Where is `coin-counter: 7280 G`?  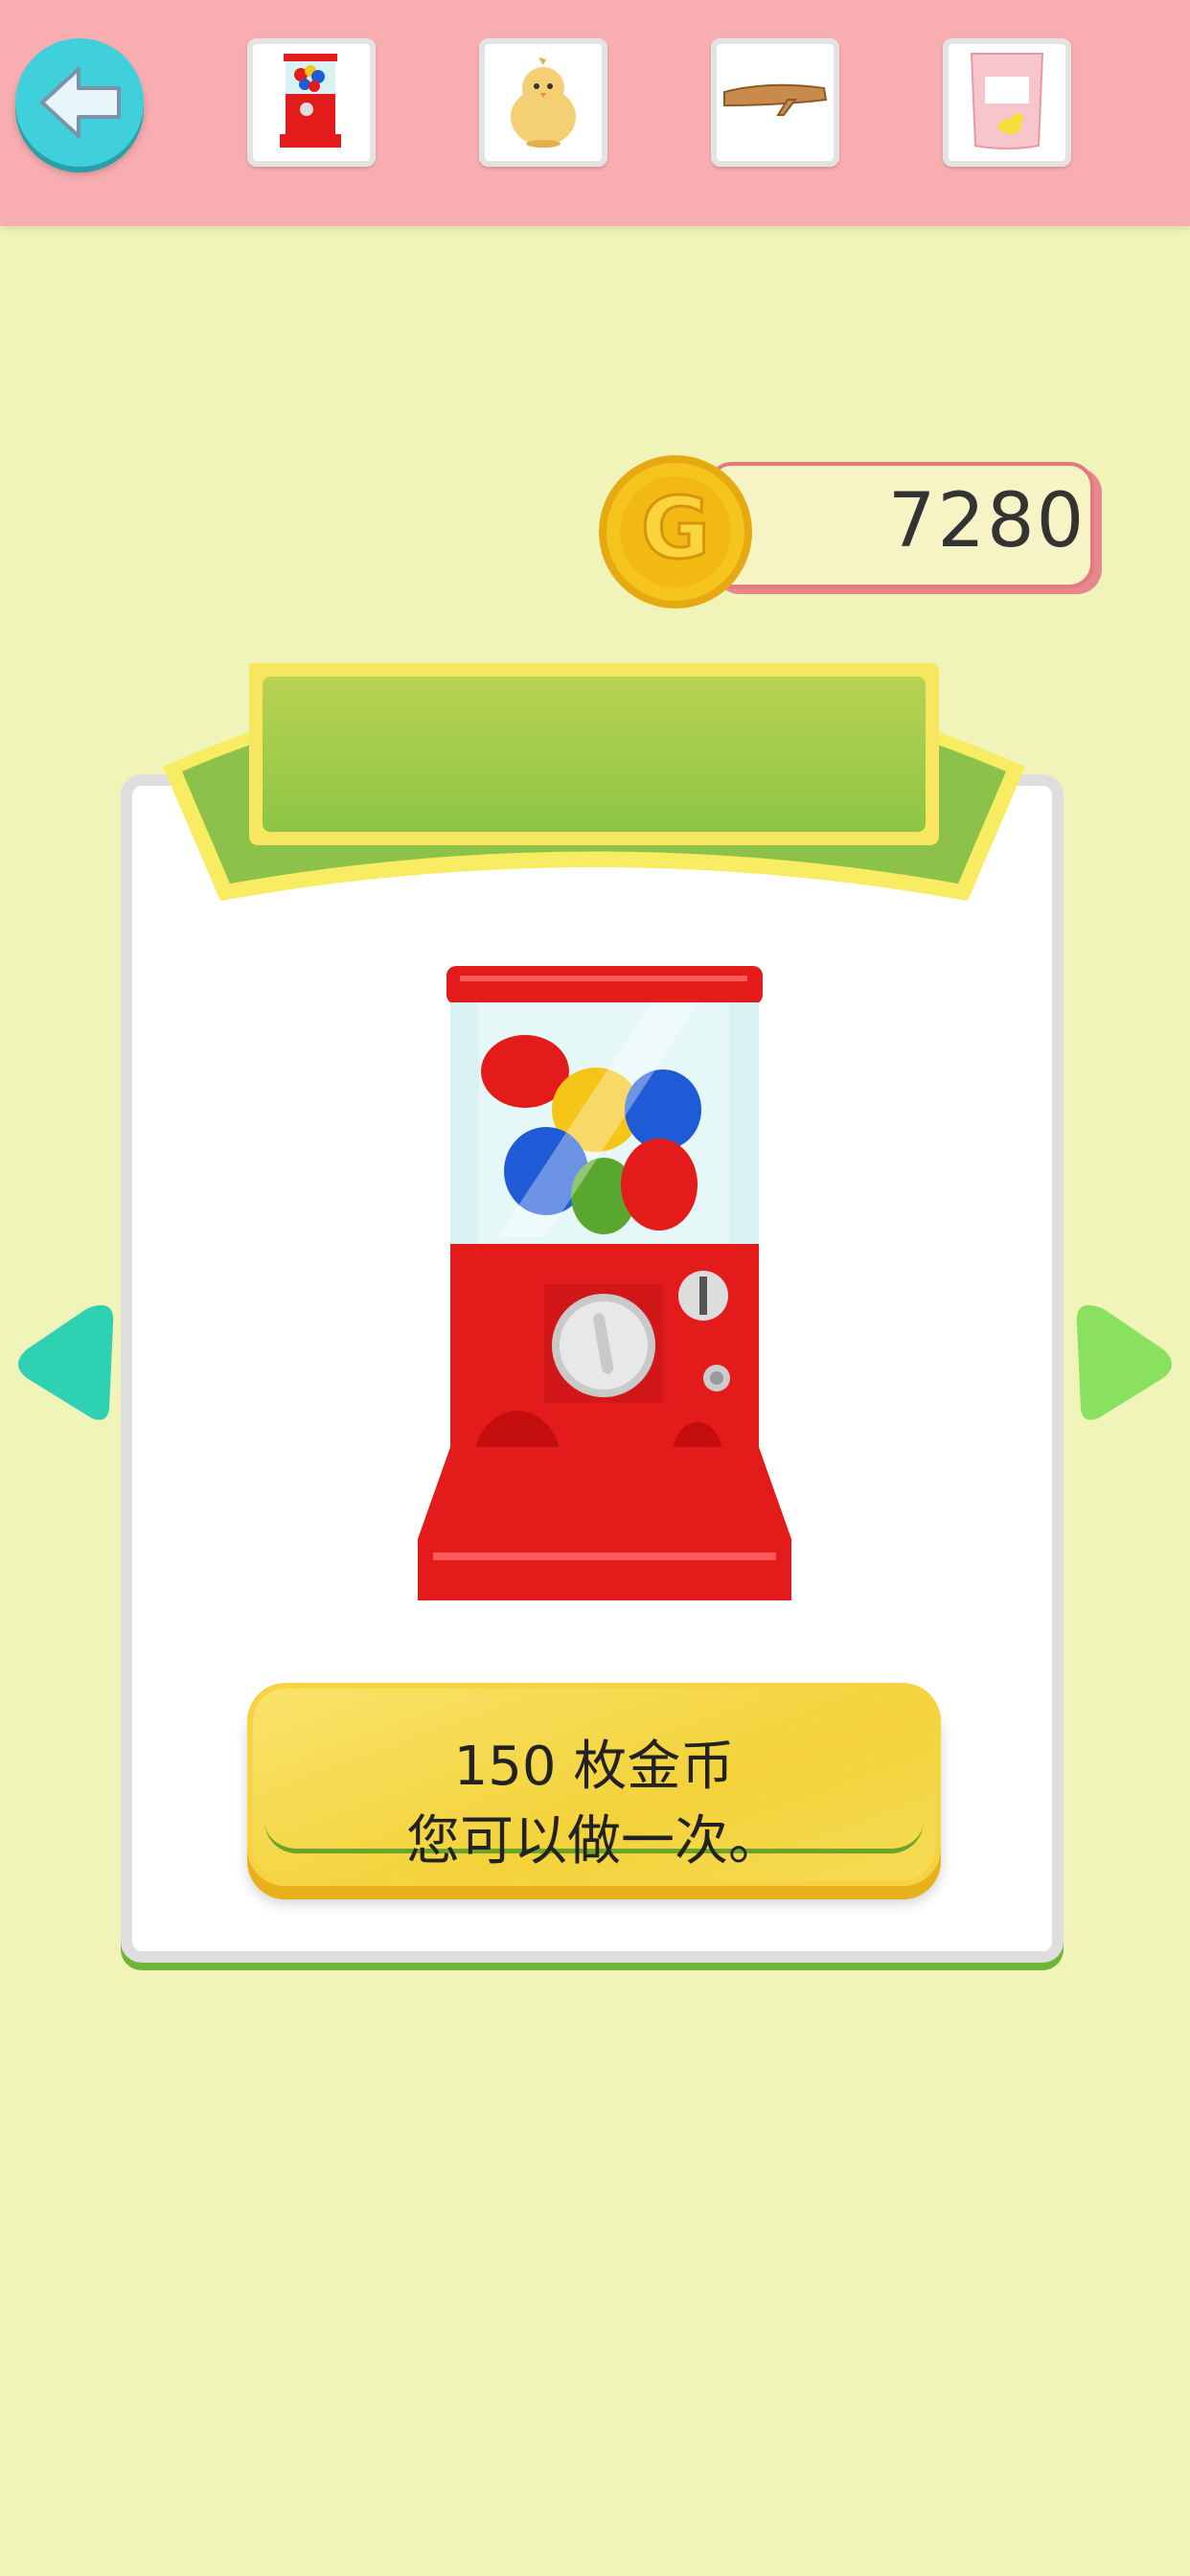
coin-counter: 7280 G is located at coordinates (848, 531).